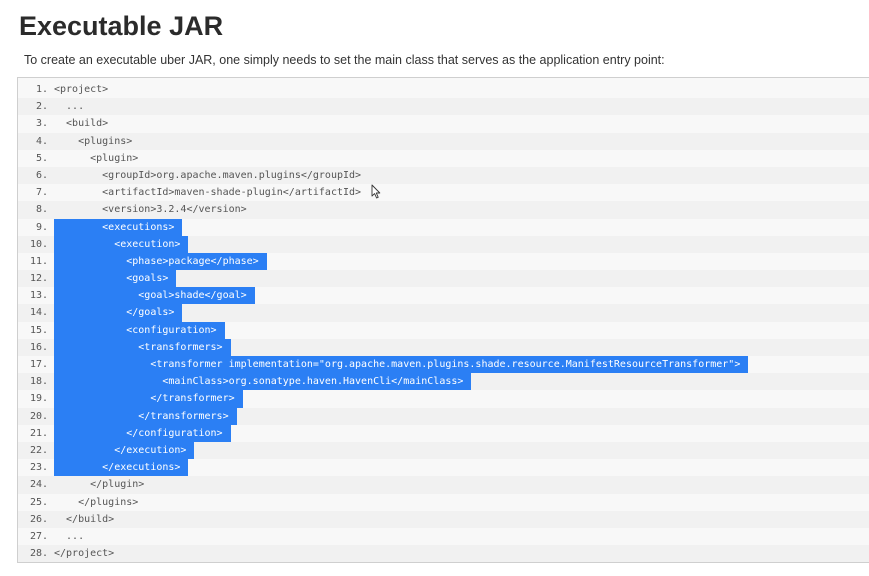  Describe the element at coordinates (443, 158) in the screenshot. I see `code-line: 5. <plugin>` at that location.